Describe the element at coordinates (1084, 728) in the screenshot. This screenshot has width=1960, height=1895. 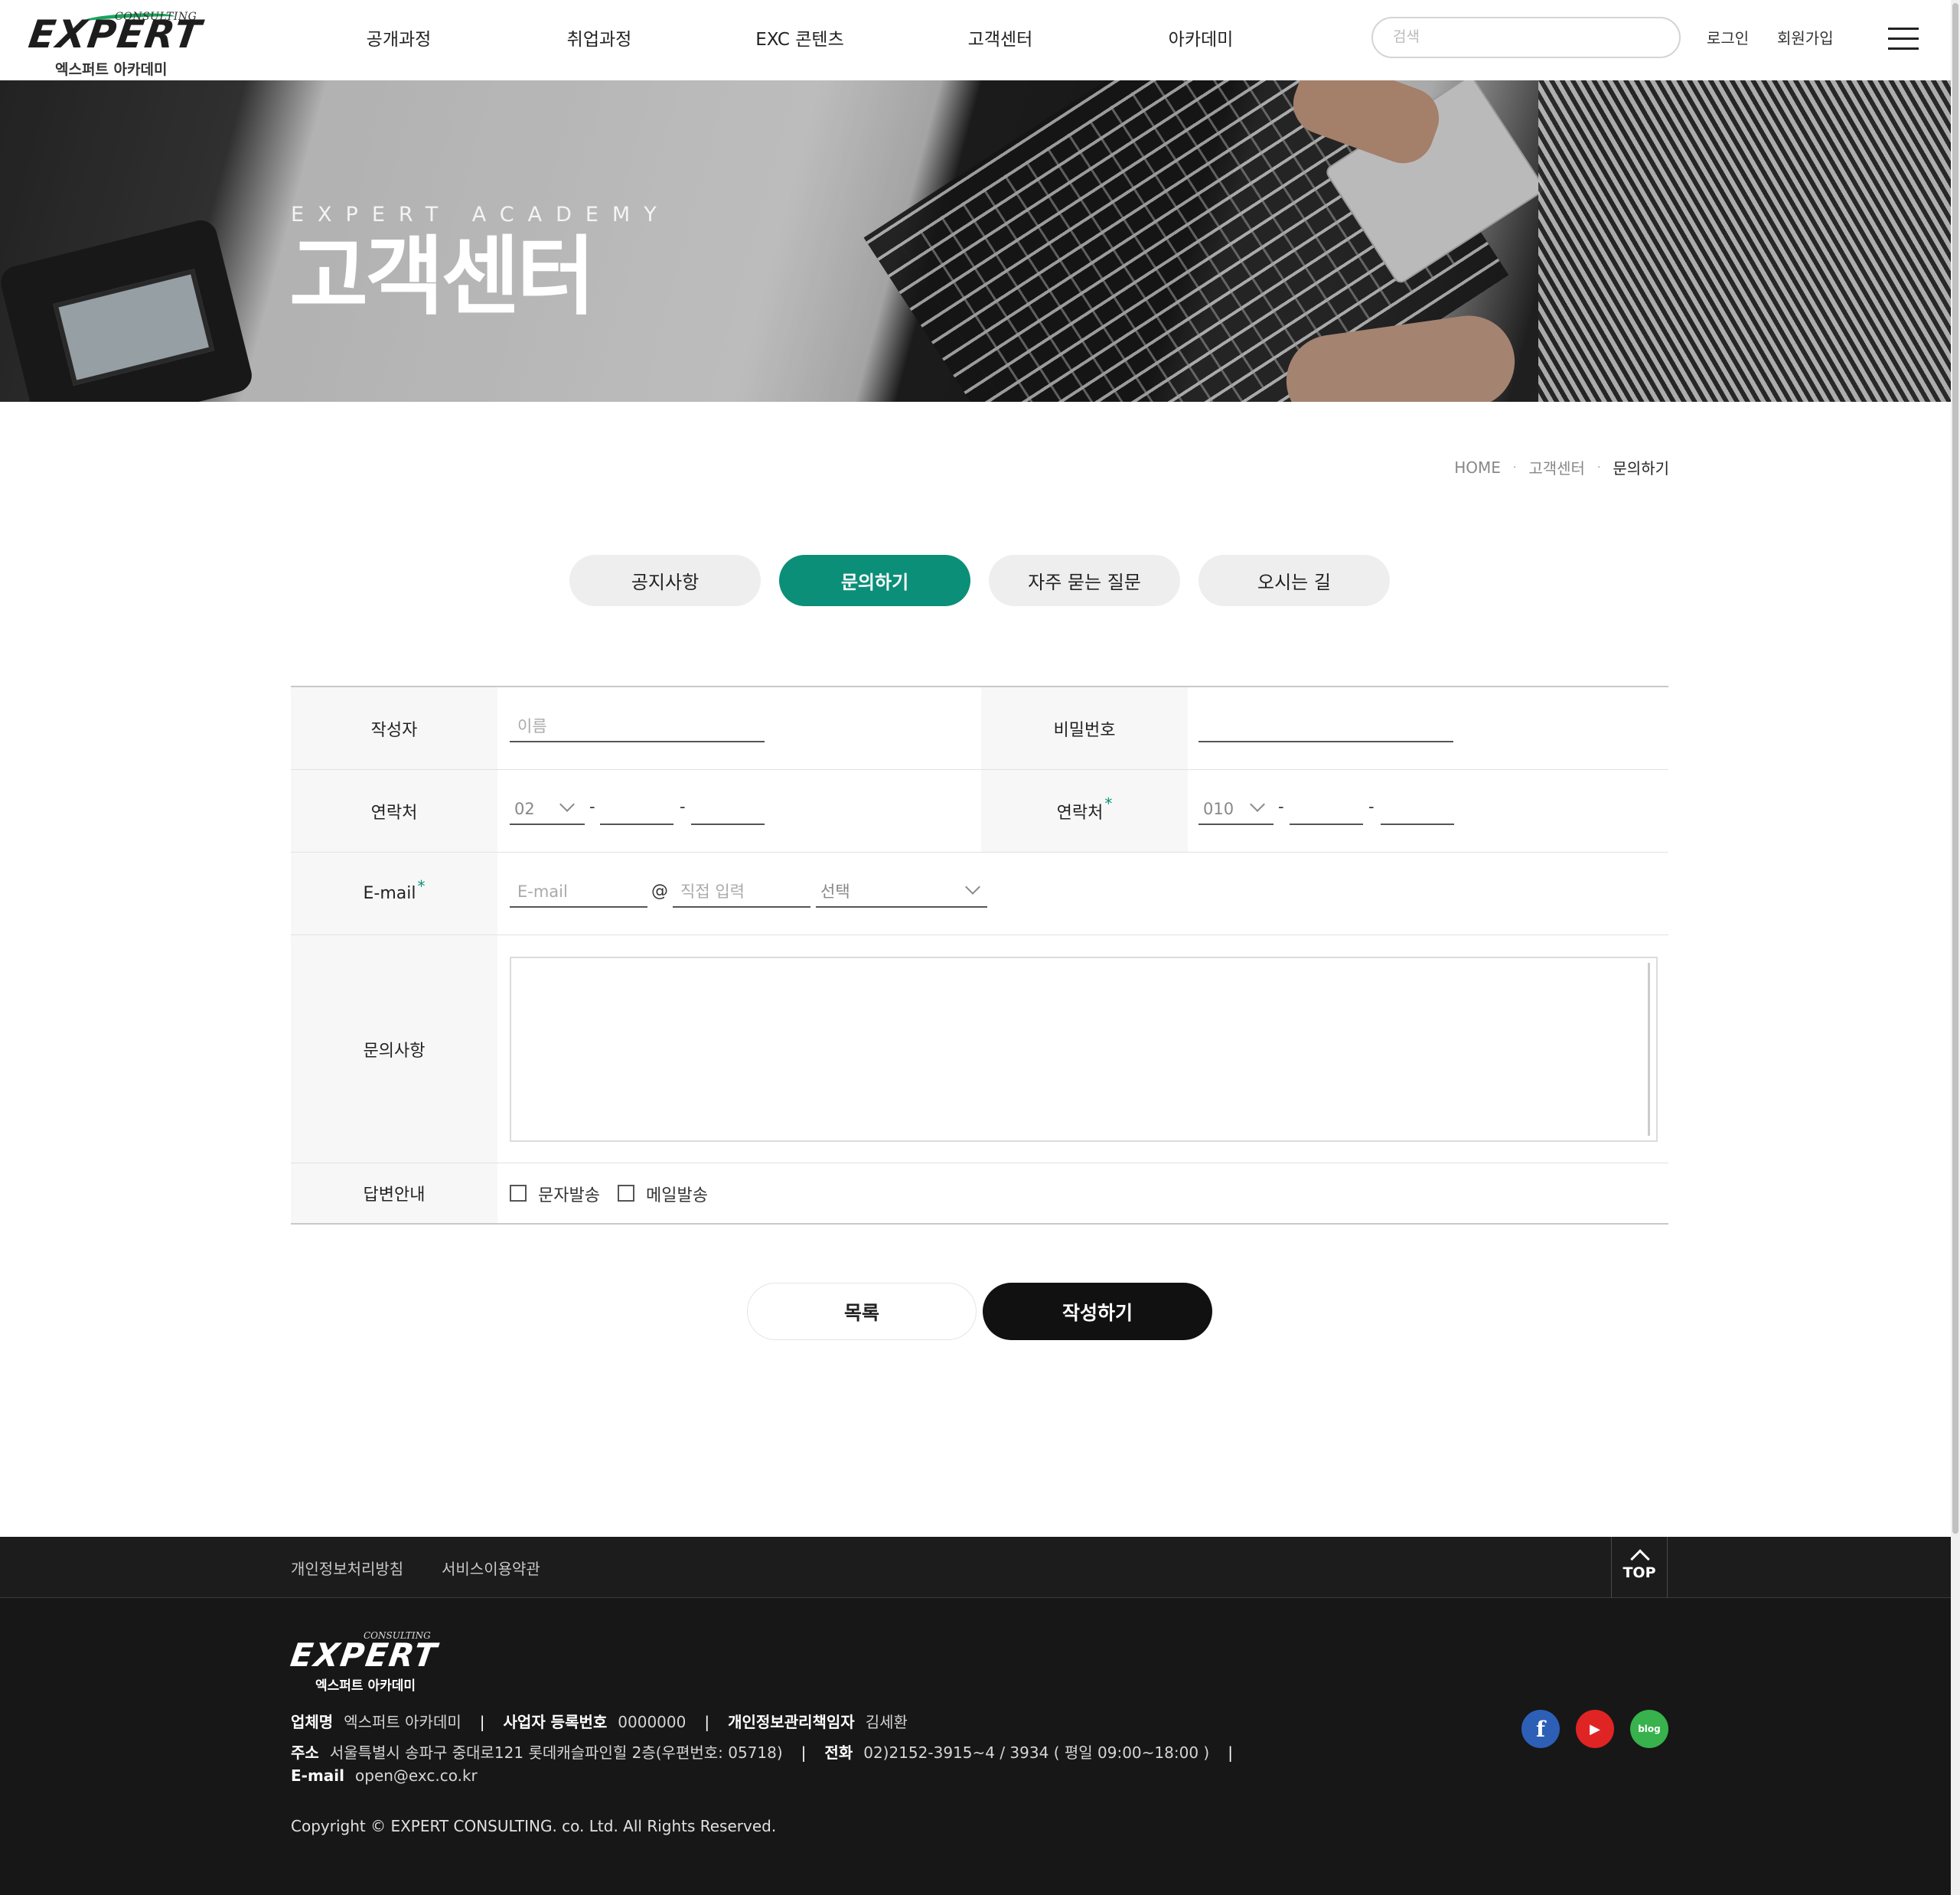
I see `password-label: 비밀번호` at that location.